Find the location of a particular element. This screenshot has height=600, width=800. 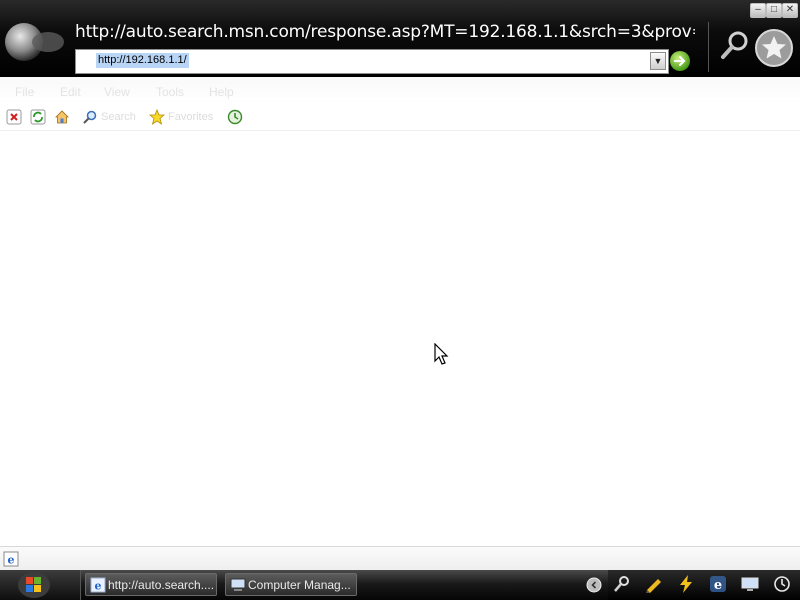

home-icon is located at coordinates (62, 117).